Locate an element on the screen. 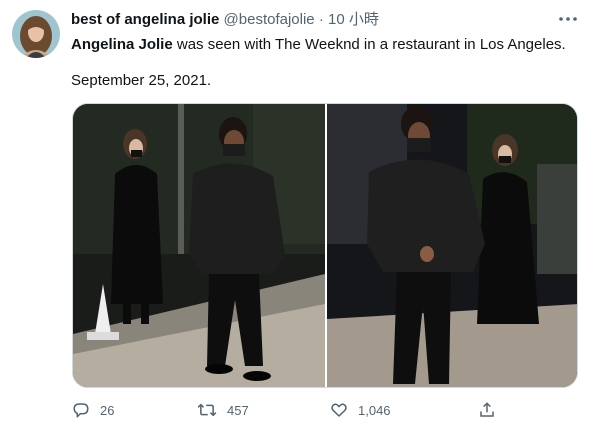 The height and width of the screenshot is (431, 597). timestamp: 10 小時 is located at coordinates (353, 19).